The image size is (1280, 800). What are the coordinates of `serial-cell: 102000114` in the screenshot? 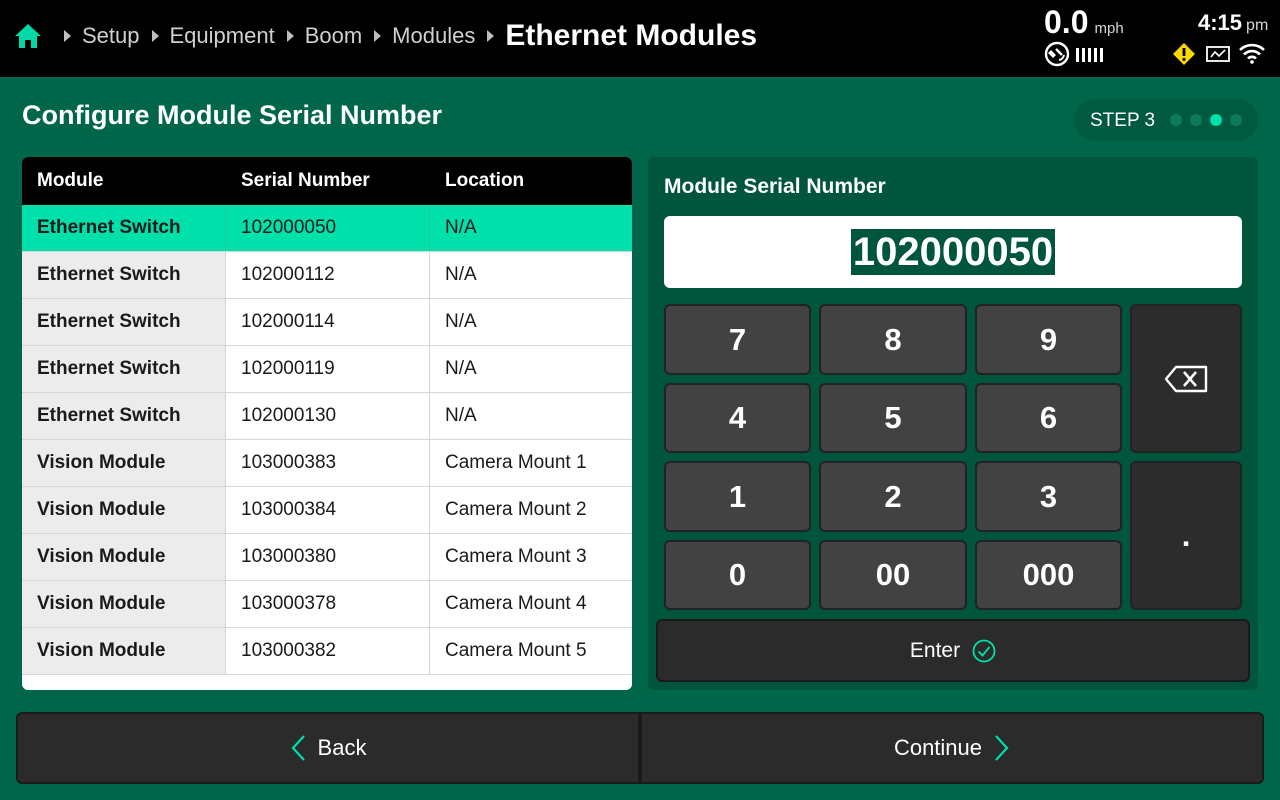 It's located at (328, 322).